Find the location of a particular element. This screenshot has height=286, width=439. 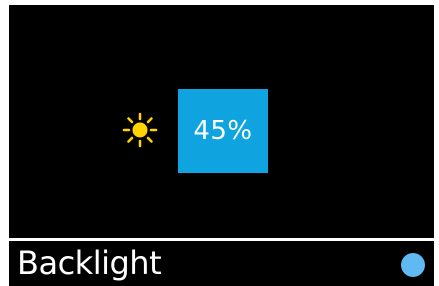

brightness-value-box: 45% is located at coordinates (223, 131).